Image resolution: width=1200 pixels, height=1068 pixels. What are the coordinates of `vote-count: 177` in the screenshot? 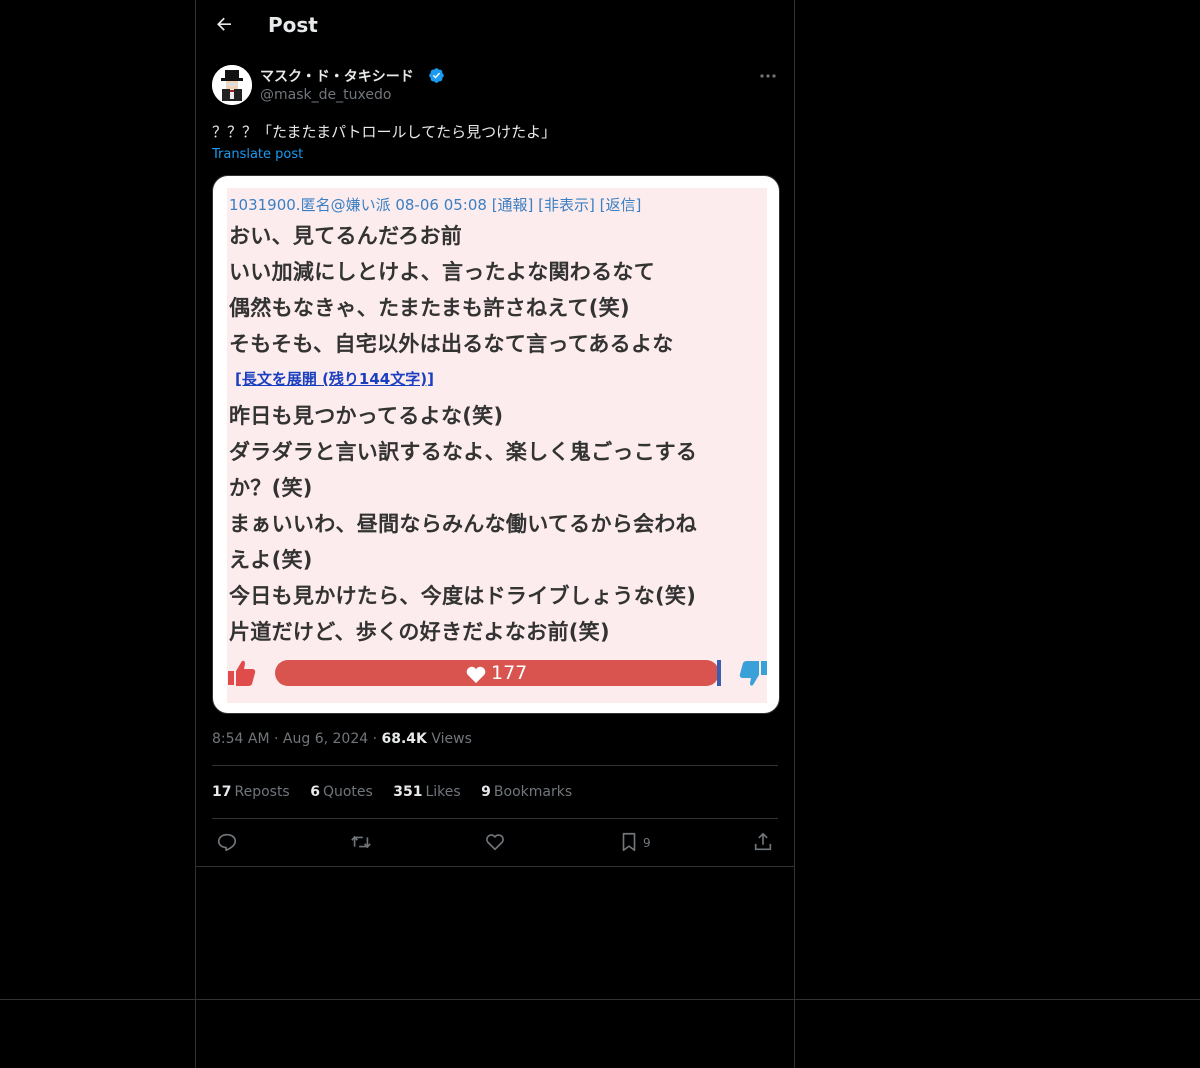 It's located at (509, 673).